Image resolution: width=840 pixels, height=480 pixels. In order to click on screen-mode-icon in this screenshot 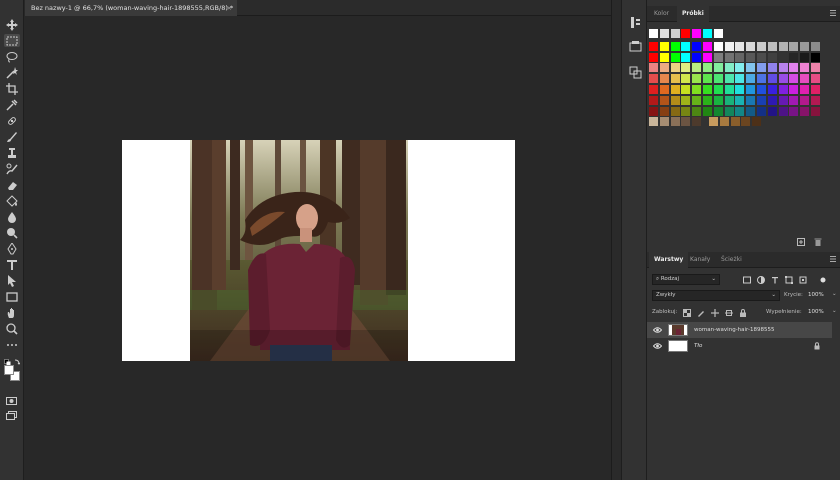, I will do `click(11, 412)`.